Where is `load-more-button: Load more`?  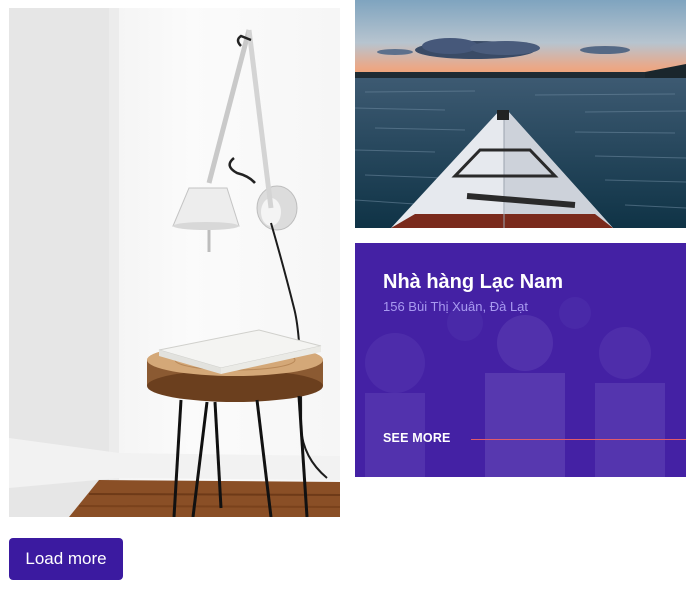 load-more-button: Load more is located at coordinates (66, 559).